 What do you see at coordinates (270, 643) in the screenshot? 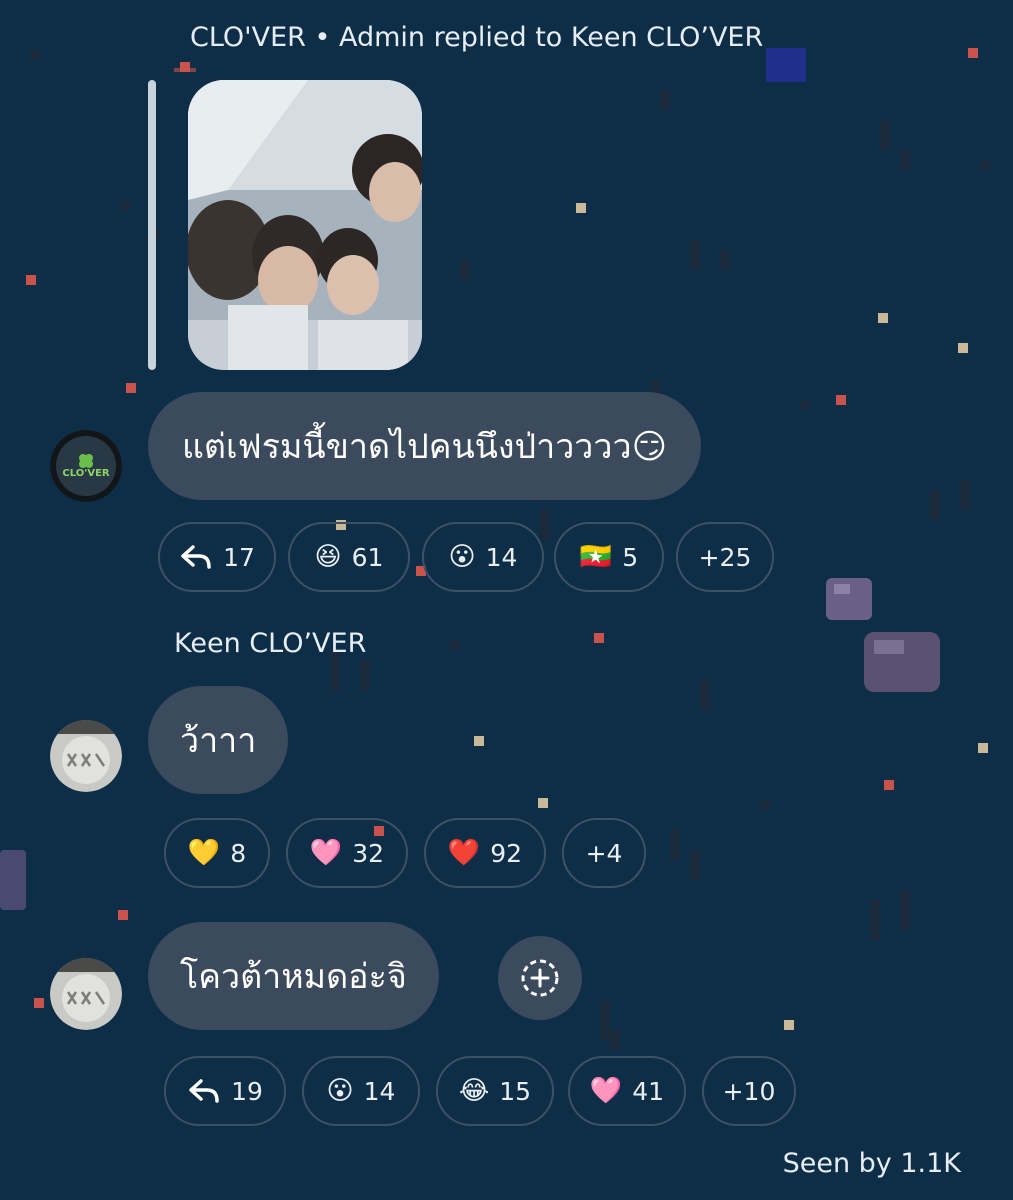
I see `sender-name: Keen CLO’VER` at bounding box center [270, 643].